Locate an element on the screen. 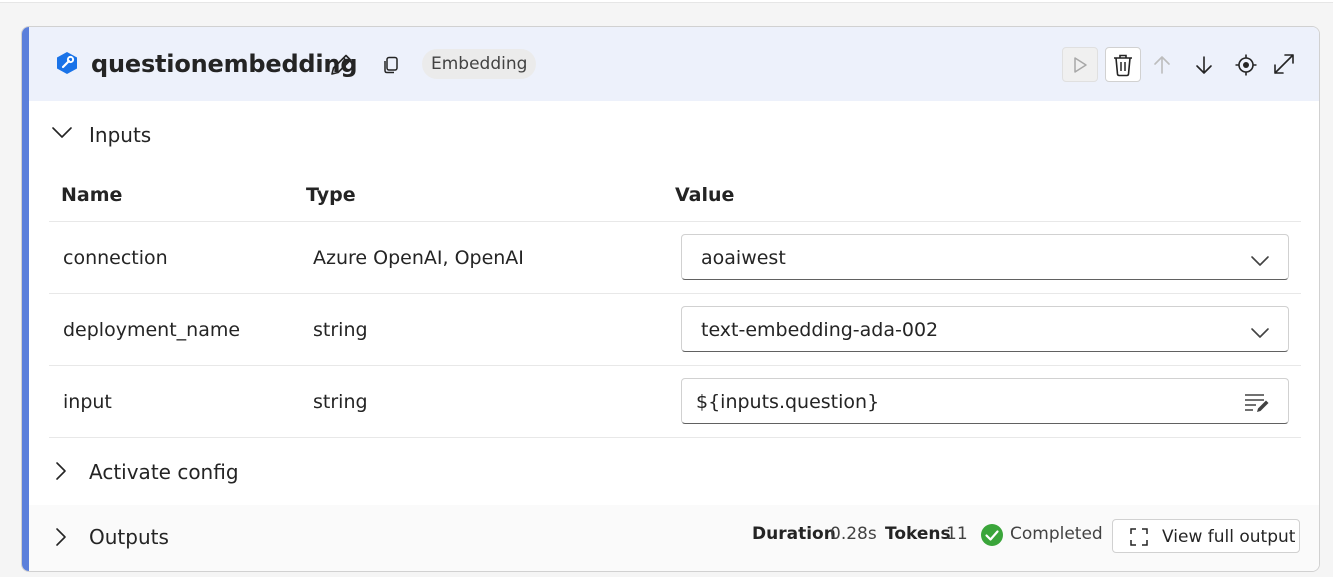 The width and height of the screenshot is (1333, 577). connection-dropdown-value: aoaiwest is located at coordinates (743, 258).